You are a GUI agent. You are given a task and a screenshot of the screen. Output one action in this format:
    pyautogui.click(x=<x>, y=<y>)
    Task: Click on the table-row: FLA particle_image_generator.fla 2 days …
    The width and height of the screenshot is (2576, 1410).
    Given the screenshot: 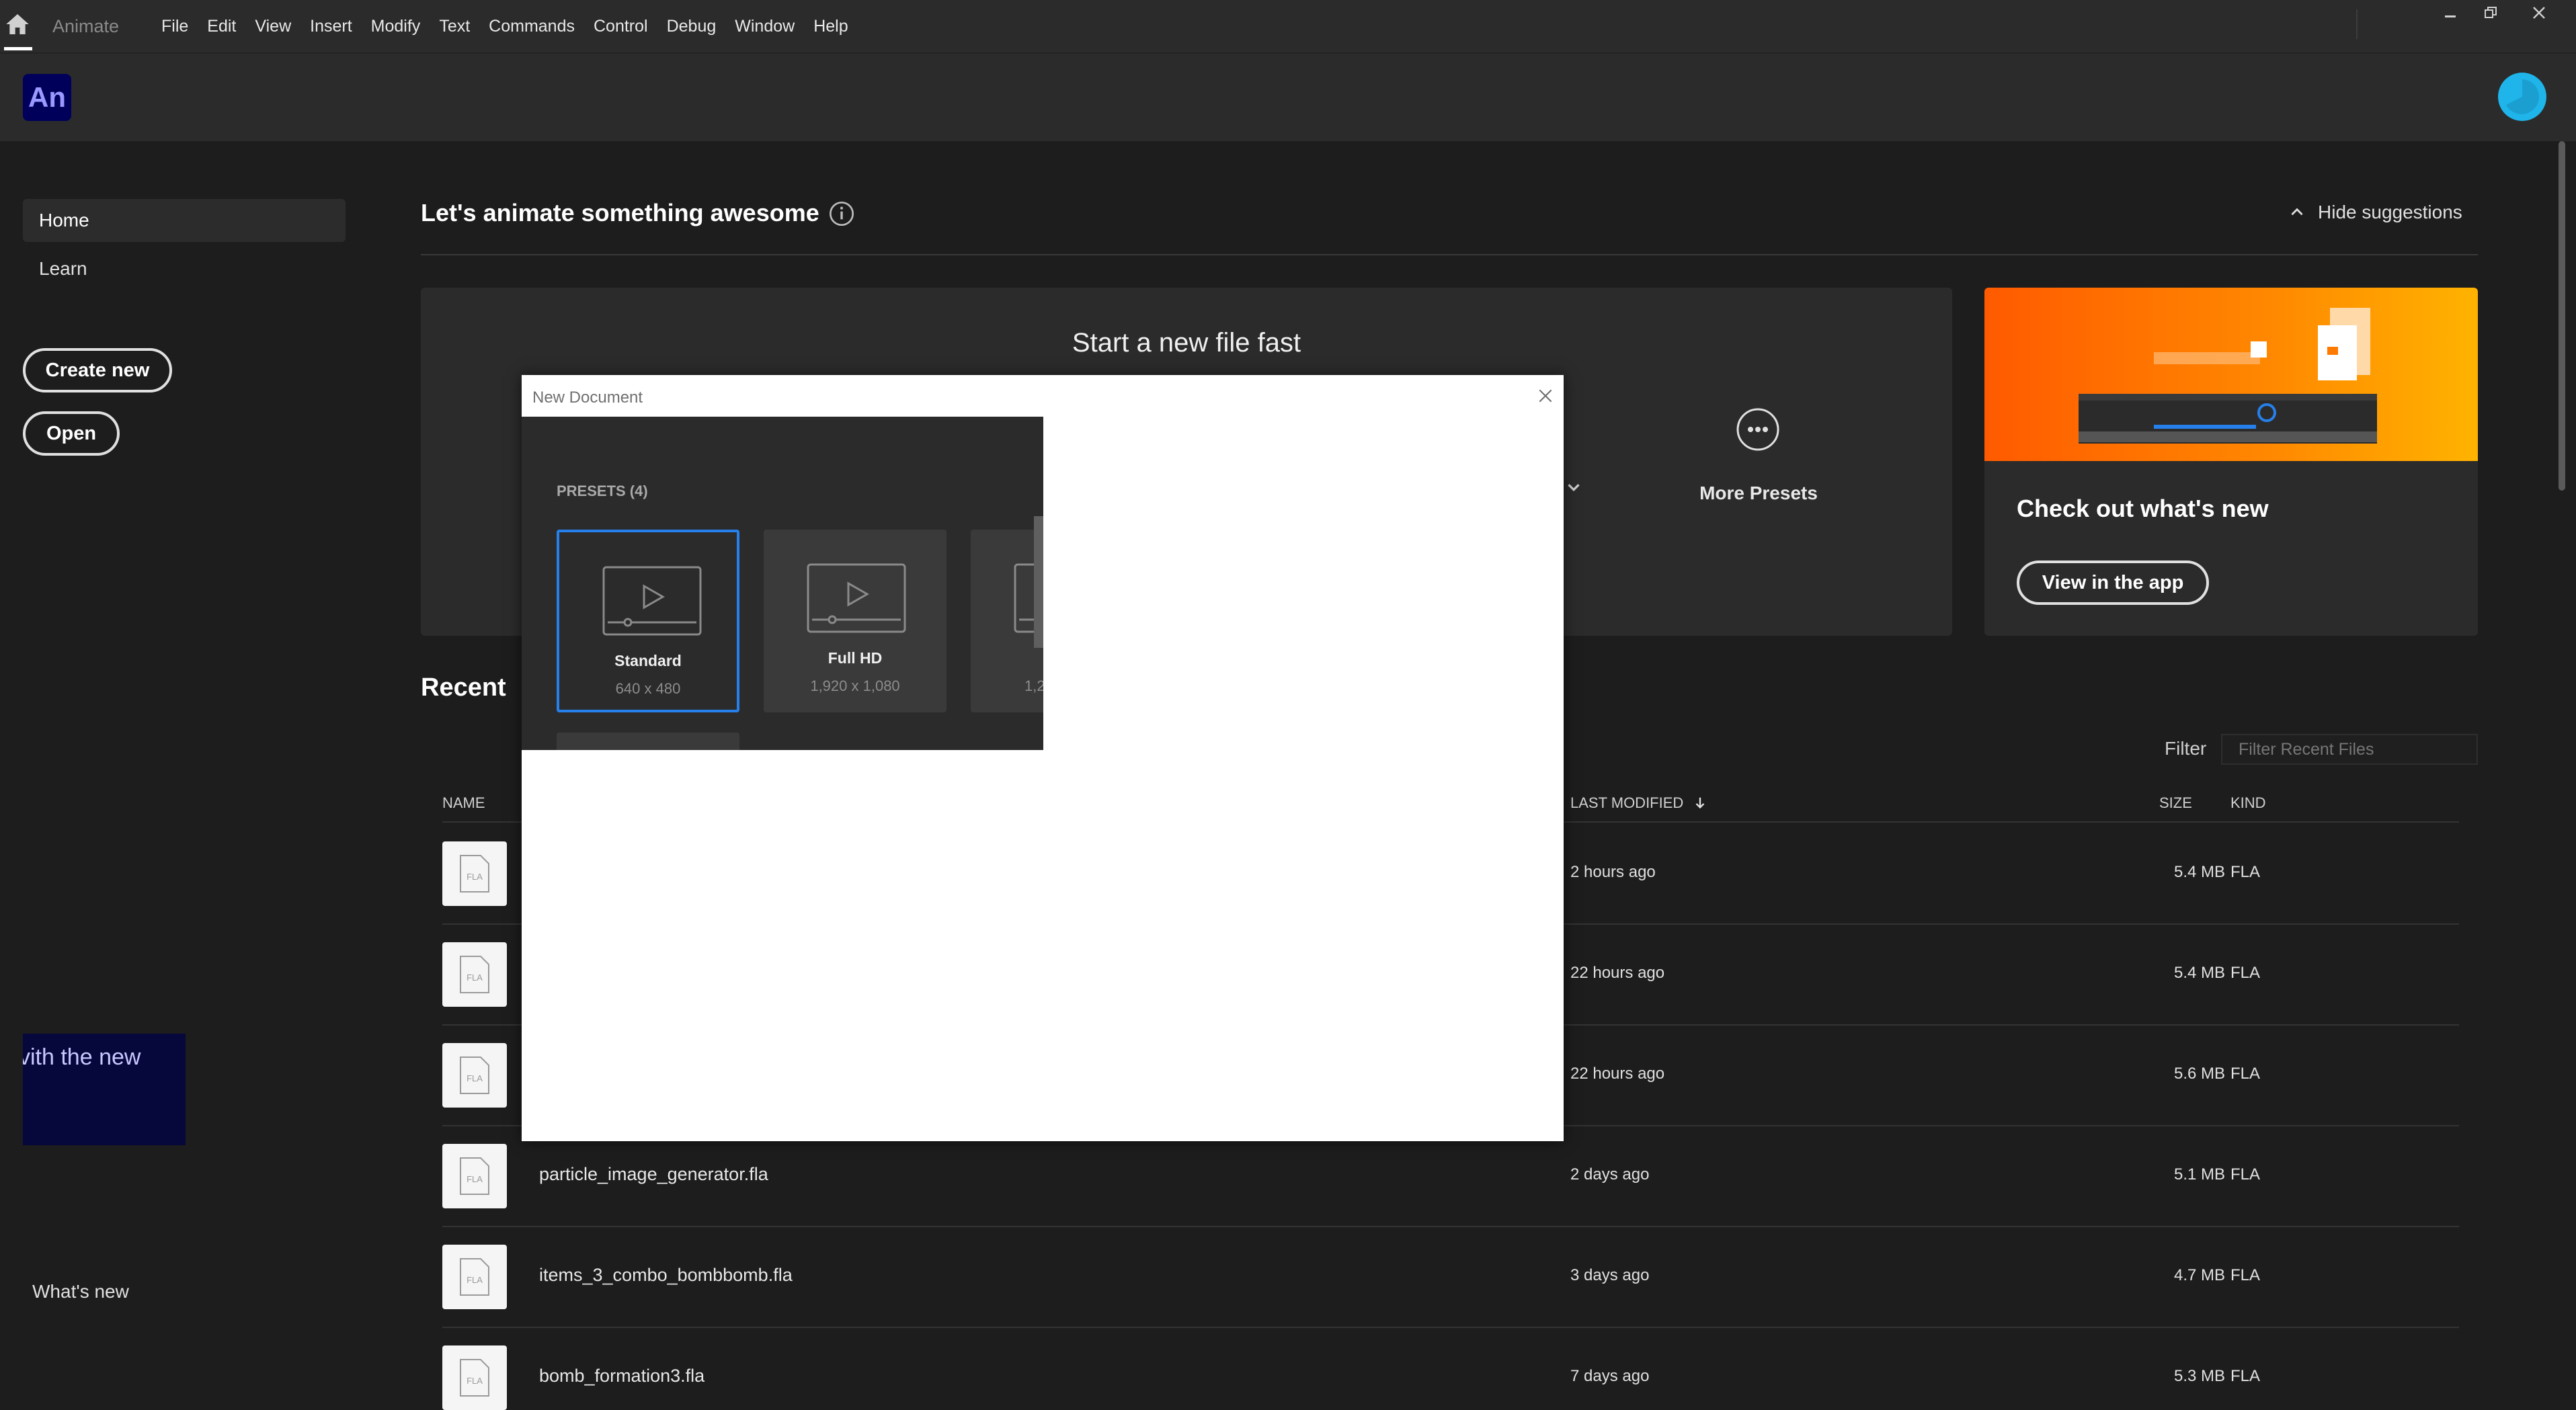 What is the action you would take?
    pyautogui.click(x=1440, y=1176)
    